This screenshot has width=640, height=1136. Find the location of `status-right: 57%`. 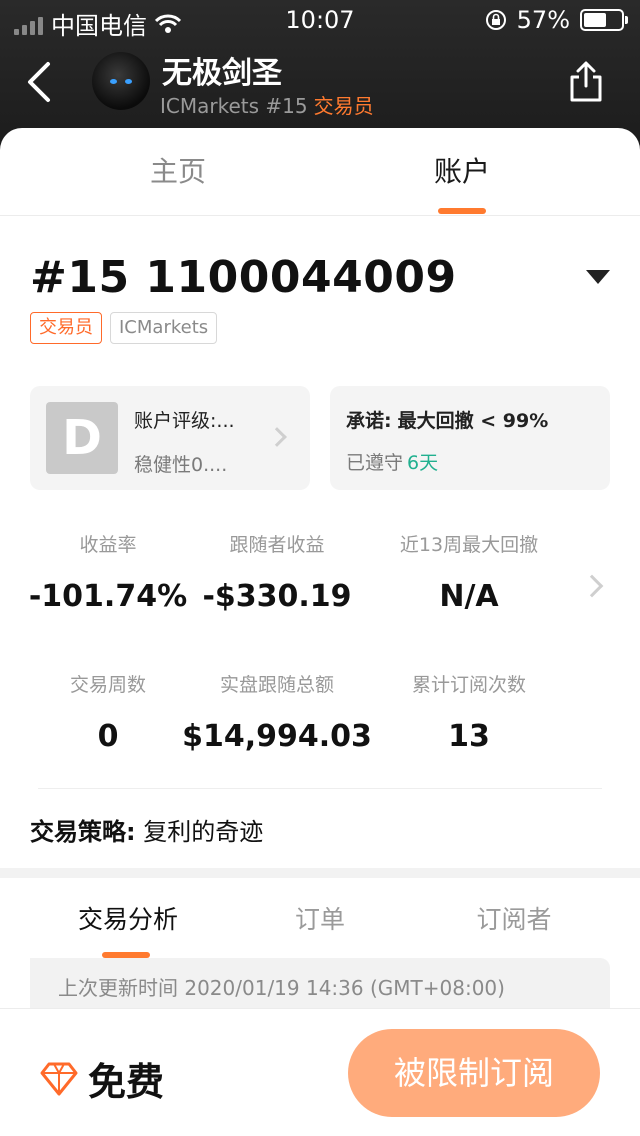

status-right: 57% is located at coordinates (556, 20).